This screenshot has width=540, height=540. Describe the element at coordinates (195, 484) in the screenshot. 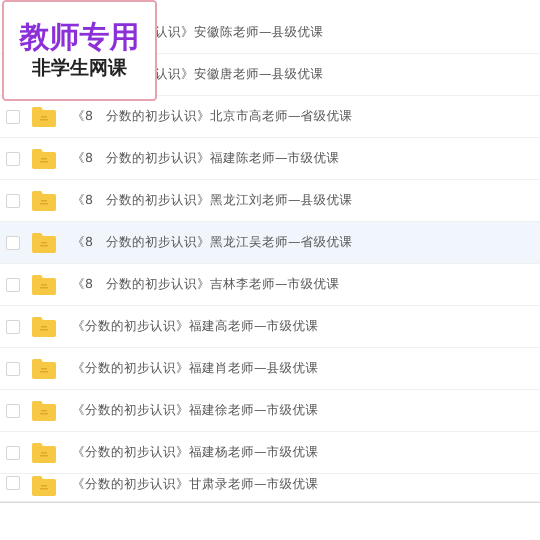

I see `file-name: 《分数的初步认识》甘肃录老师—市级优课` at that location.